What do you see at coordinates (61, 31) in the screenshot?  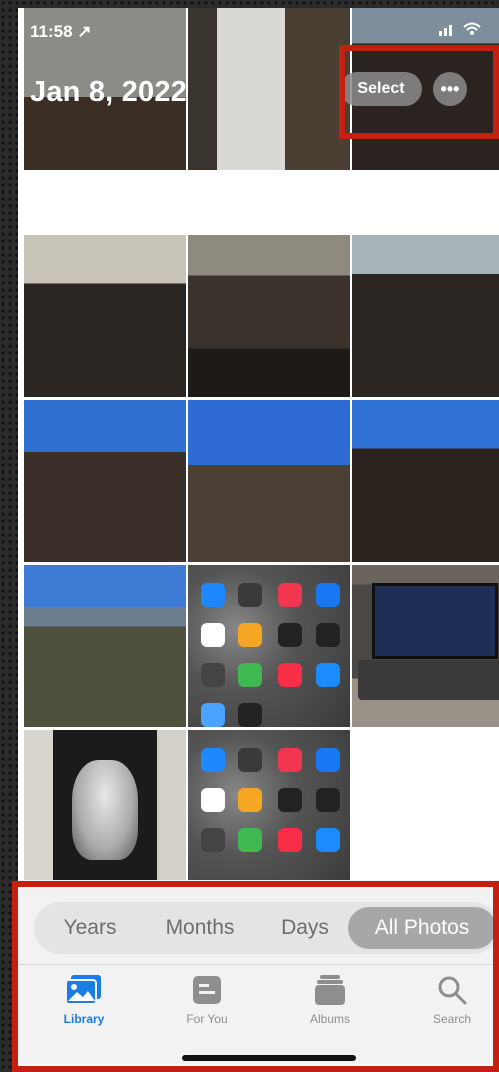 I see `status-time: 11:58 ↗` at bounding box center [61, 31].